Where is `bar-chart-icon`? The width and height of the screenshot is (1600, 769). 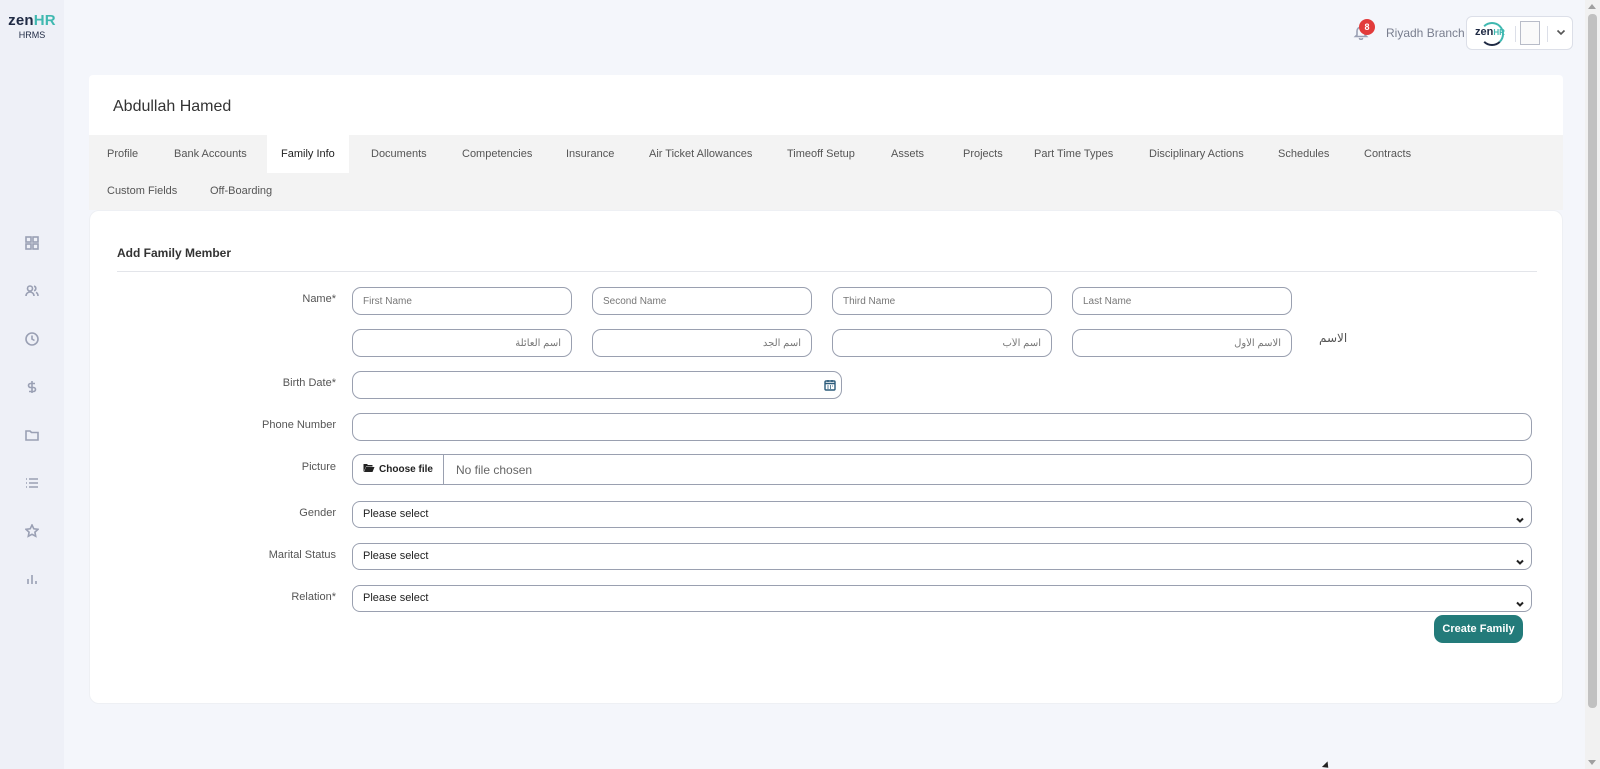 bar-chart-icon is located at coordinates (32, 579).